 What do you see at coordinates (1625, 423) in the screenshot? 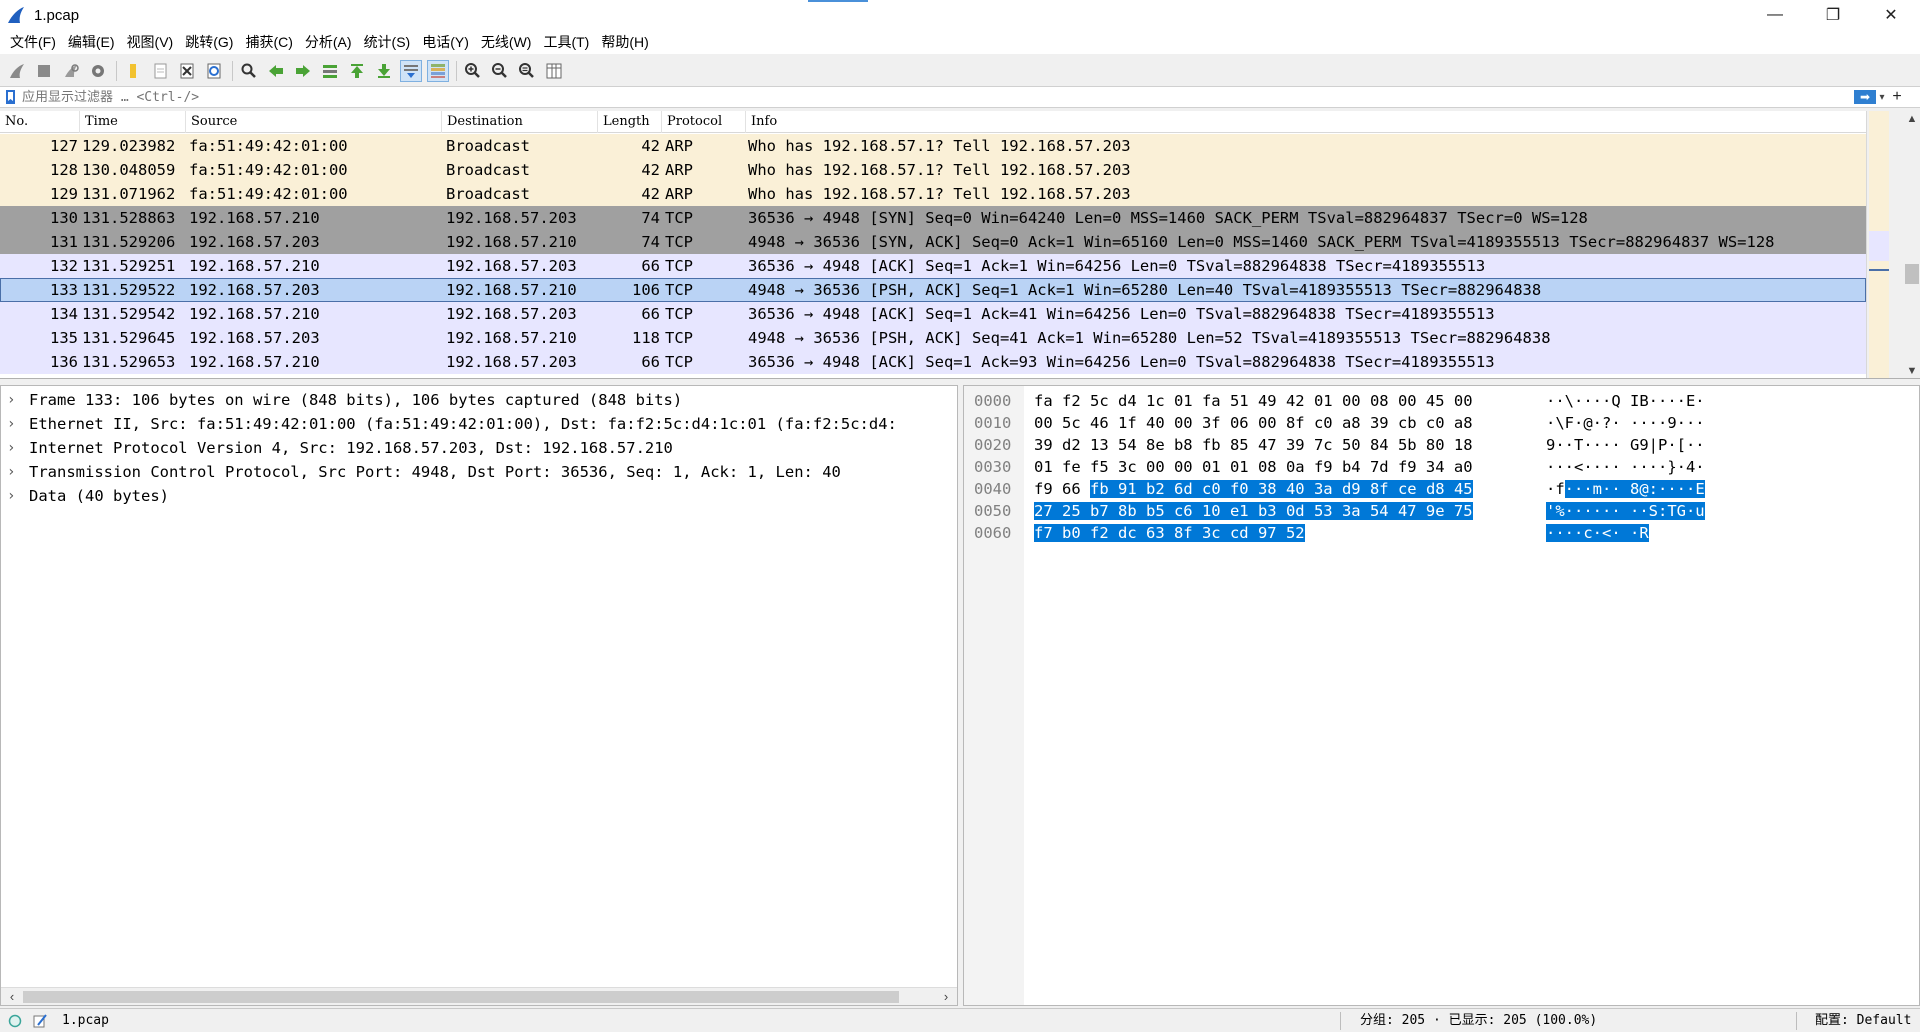
I see `ascii-bytes: ·\F·@·?· ····9···` at bounding box center [1625, 423].